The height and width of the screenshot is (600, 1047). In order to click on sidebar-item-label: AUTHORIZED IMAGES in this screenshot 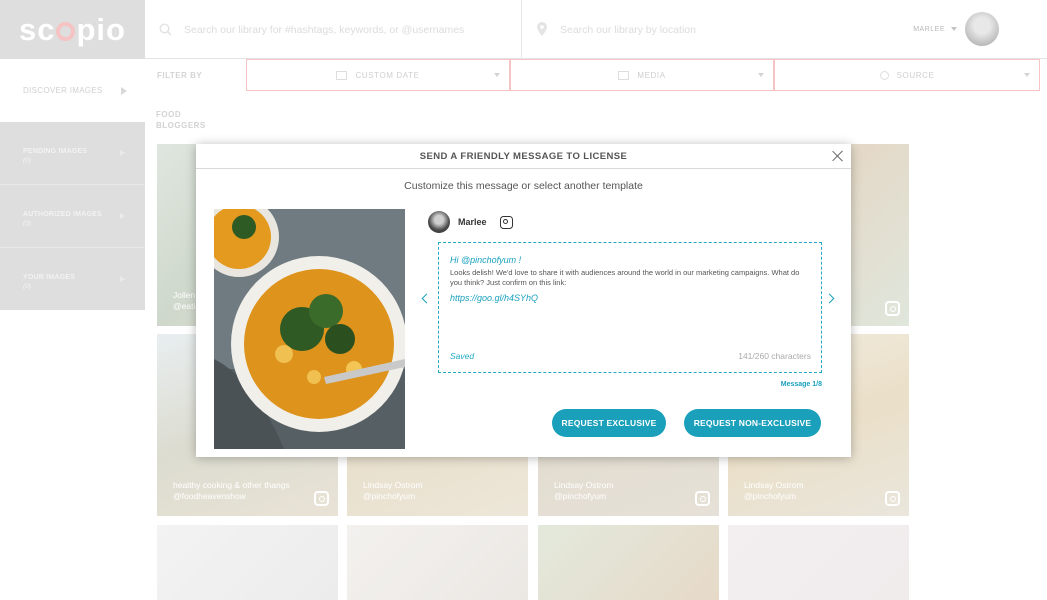, I will do `click(62, 214)`.